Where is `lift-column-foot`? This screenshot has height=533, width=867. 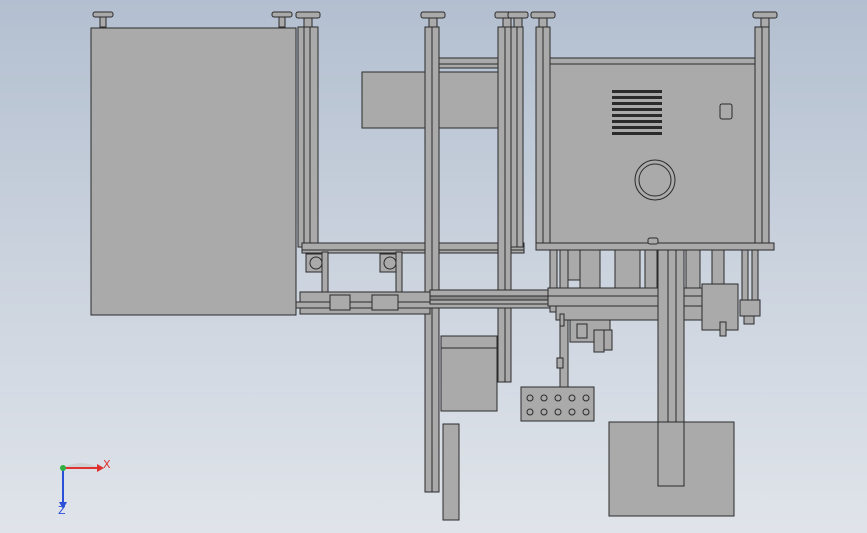
lift-column-foot is located at coordinates (671, 454).